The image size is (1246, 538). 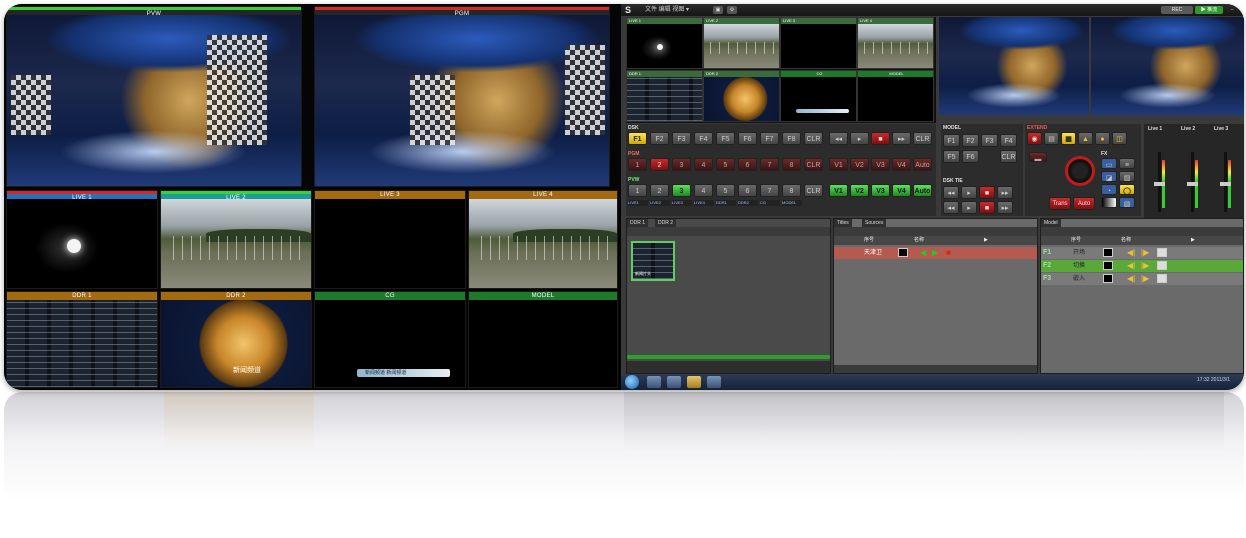 What do you see at coordinates (1060, 203) in the screenshot?
I see `trans-button: Trans` at bounding box center [1060, 203].